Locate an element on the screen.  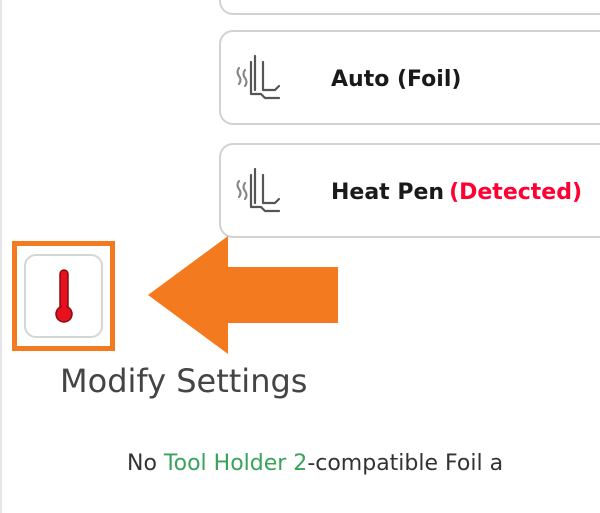
detected-status: (Detected) is located at coordinates (516, 192).